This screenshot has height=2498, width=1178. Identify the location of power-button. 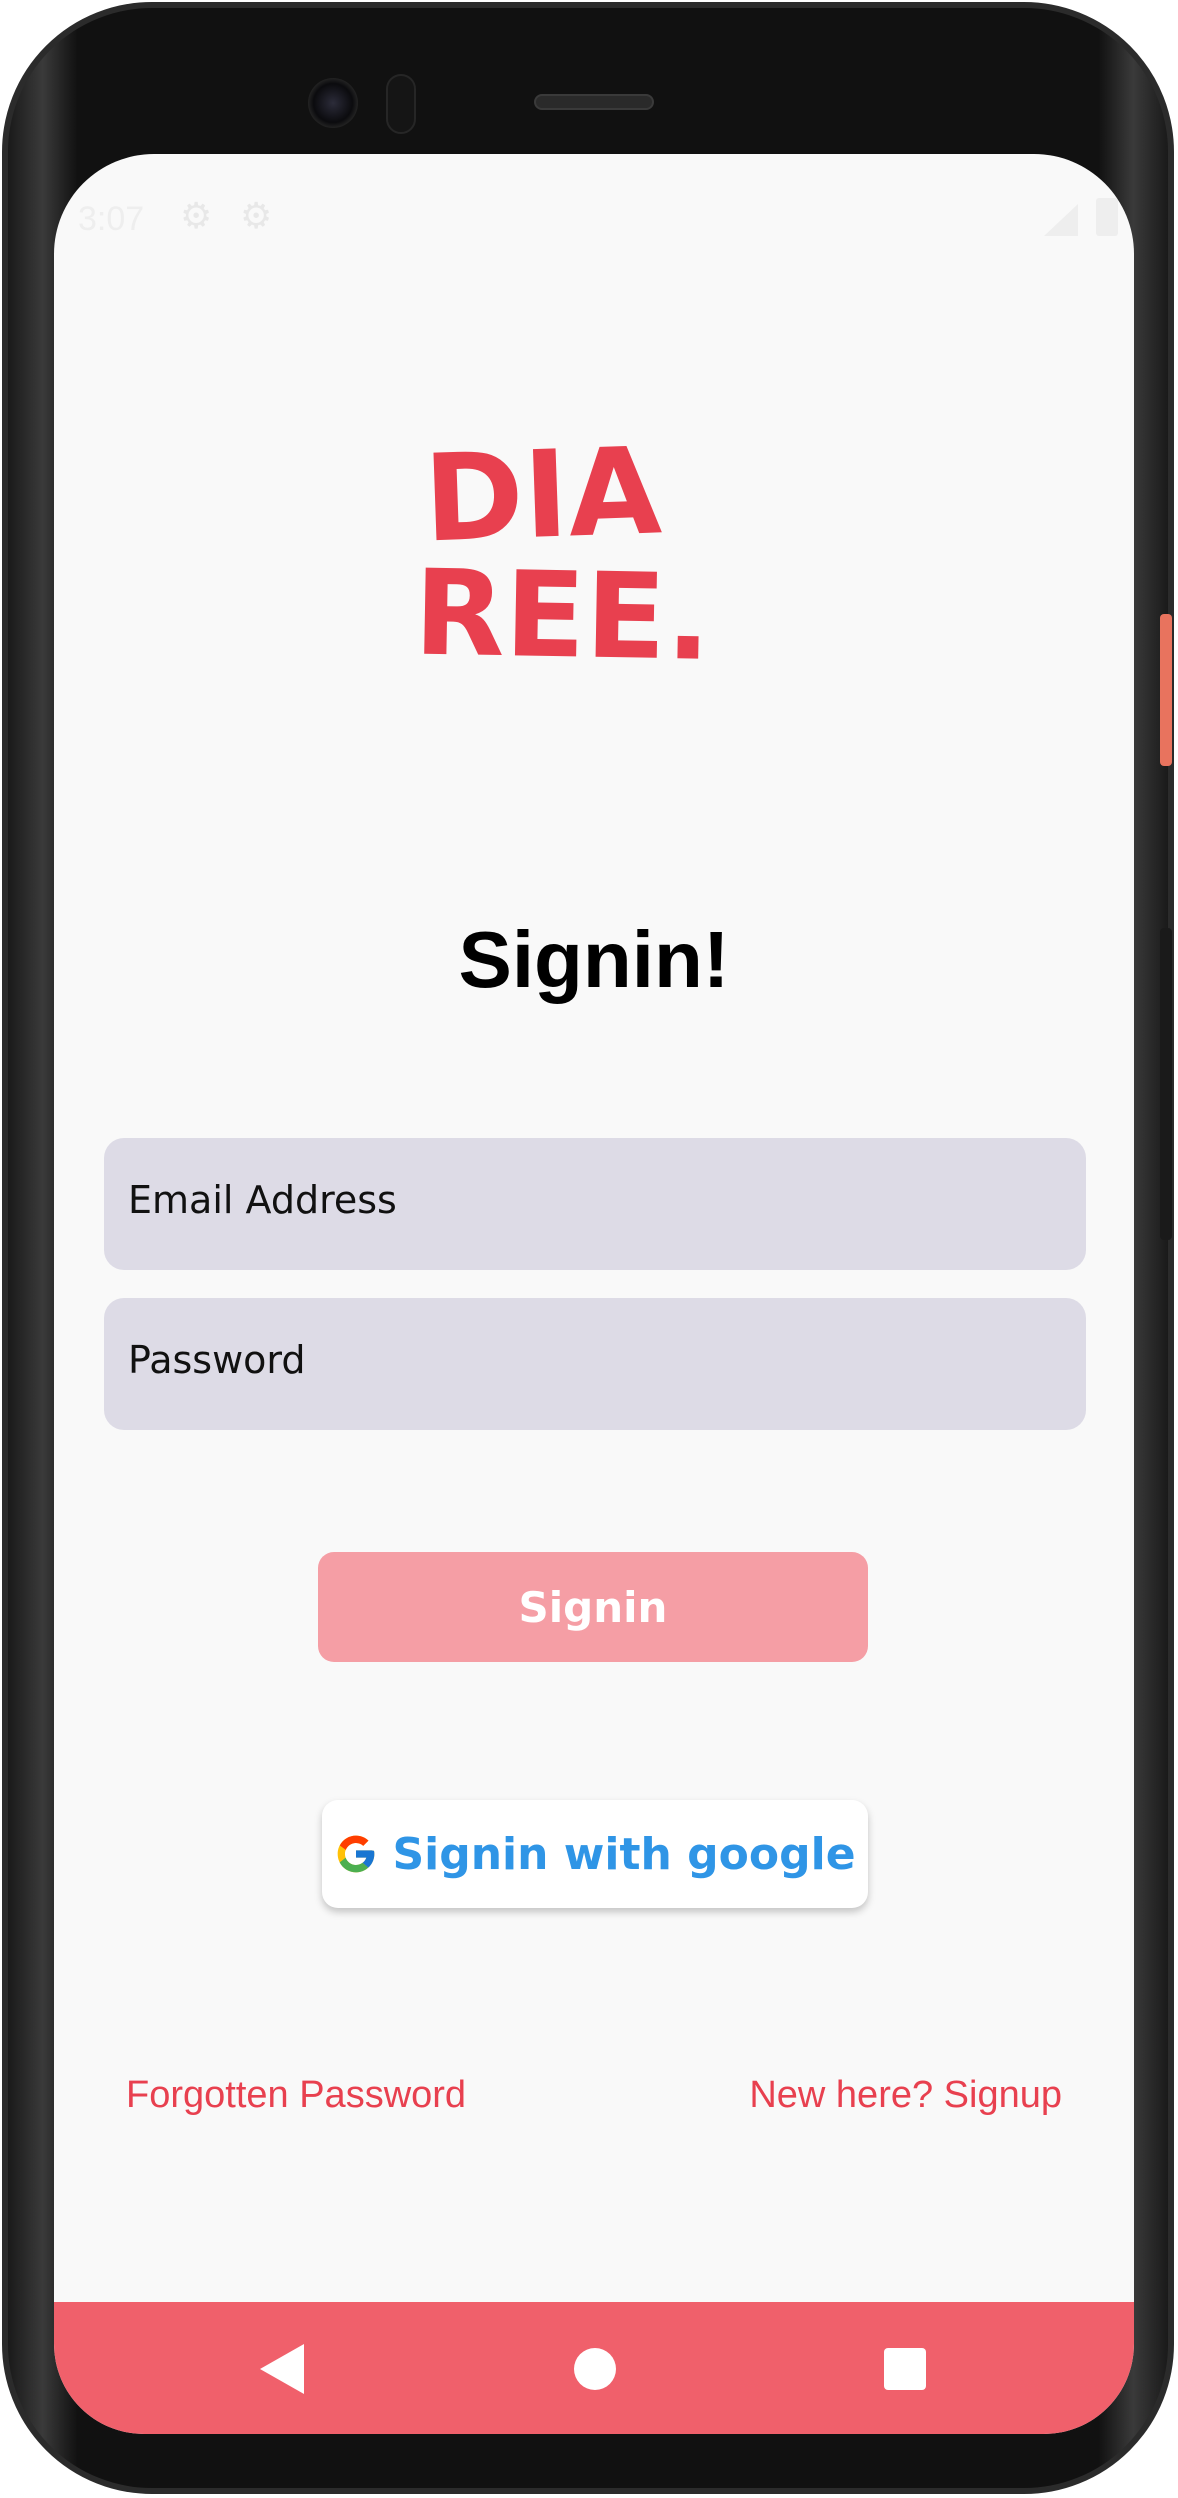
(1166, 690).